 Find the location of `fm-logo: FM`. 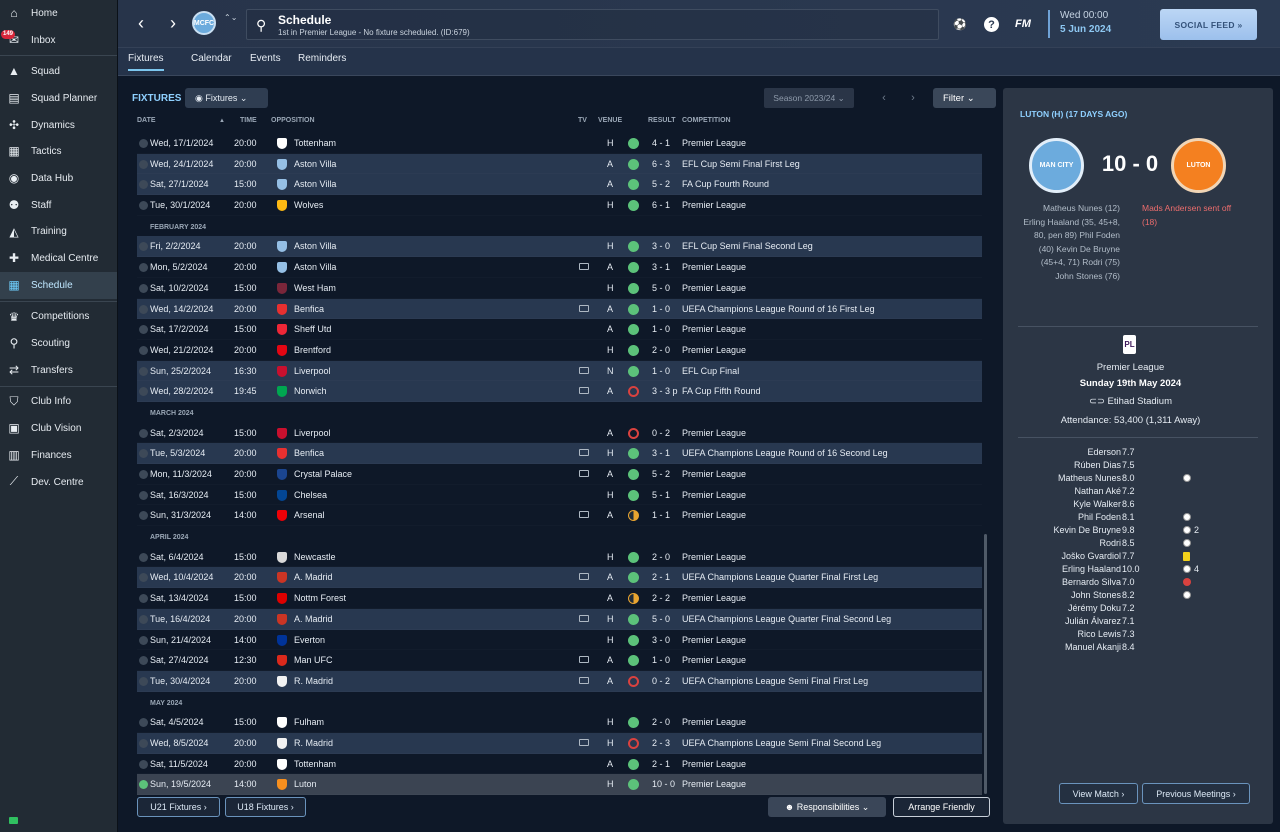

fm-logo: FM is located at coordinates (1023, 24).